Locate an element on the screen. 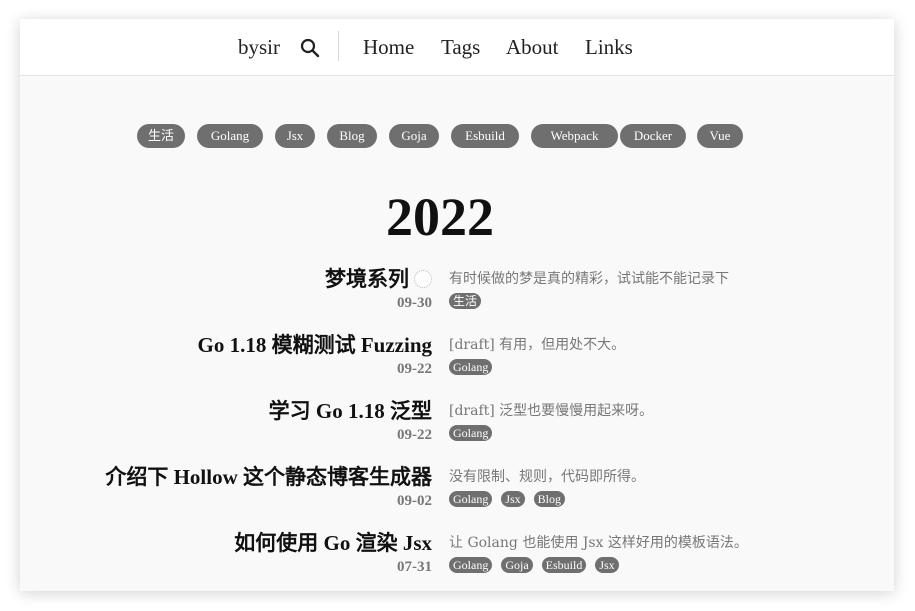 The width and height of the screenshot is (915, 611). nav-home: Home is located at coordinates (388, 47).